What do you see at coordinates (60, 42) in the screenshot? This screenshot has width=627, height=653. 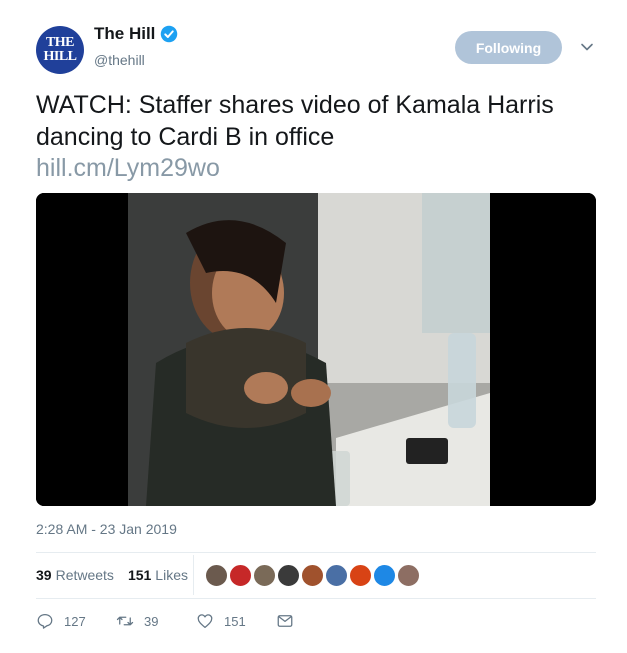 I see `avatar-text-line1: THE` at bounding box center [60, 42].